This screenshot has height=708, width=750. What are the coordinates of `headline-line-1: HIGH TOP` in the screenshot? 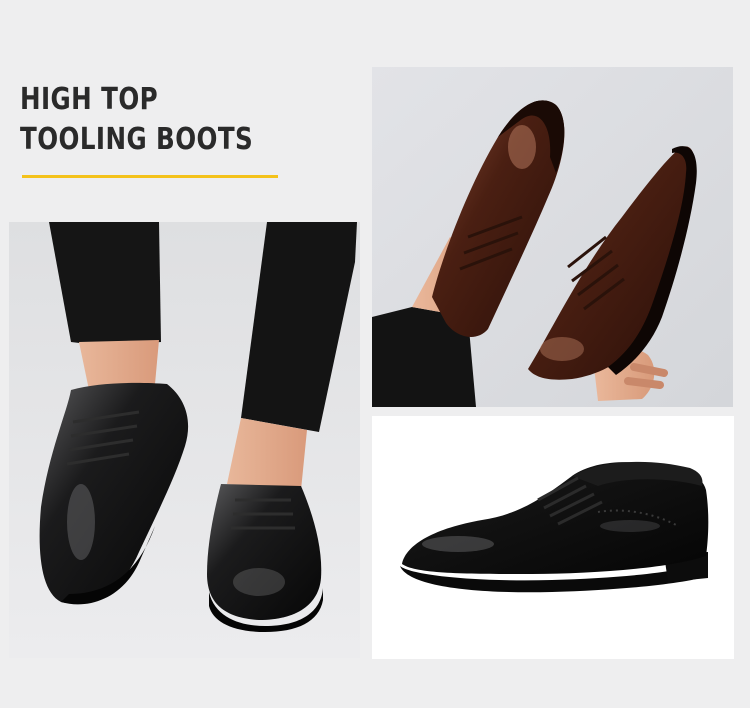 It's located at (89, 99).